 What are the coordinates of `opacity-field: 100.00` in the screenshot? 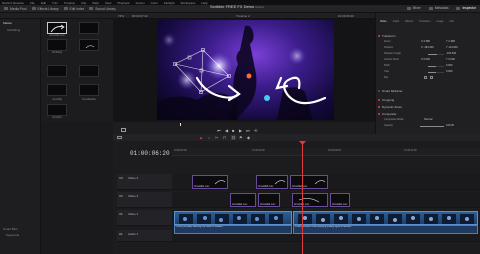 It's located at (450, 125).